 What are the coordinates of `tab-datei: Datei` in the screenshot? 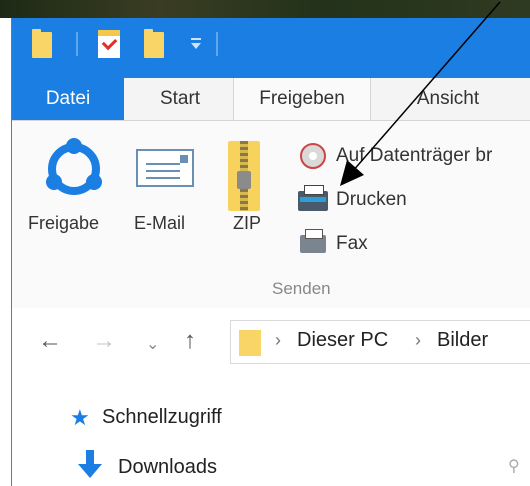 It's located at (68, 99).